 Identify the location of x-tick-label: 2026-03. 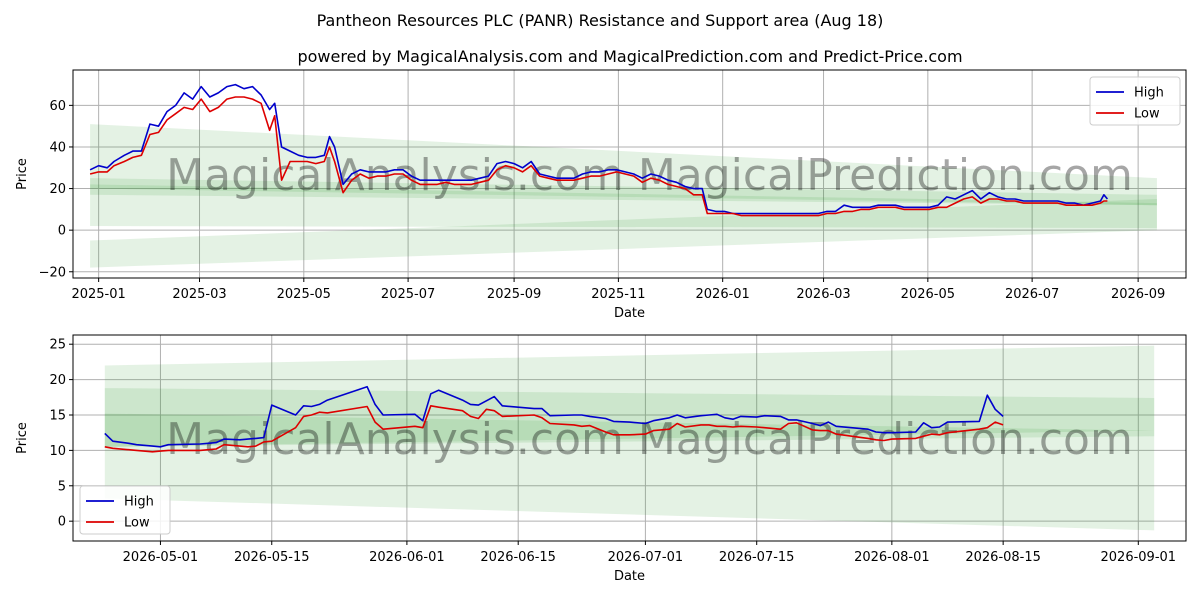
(823, 294).